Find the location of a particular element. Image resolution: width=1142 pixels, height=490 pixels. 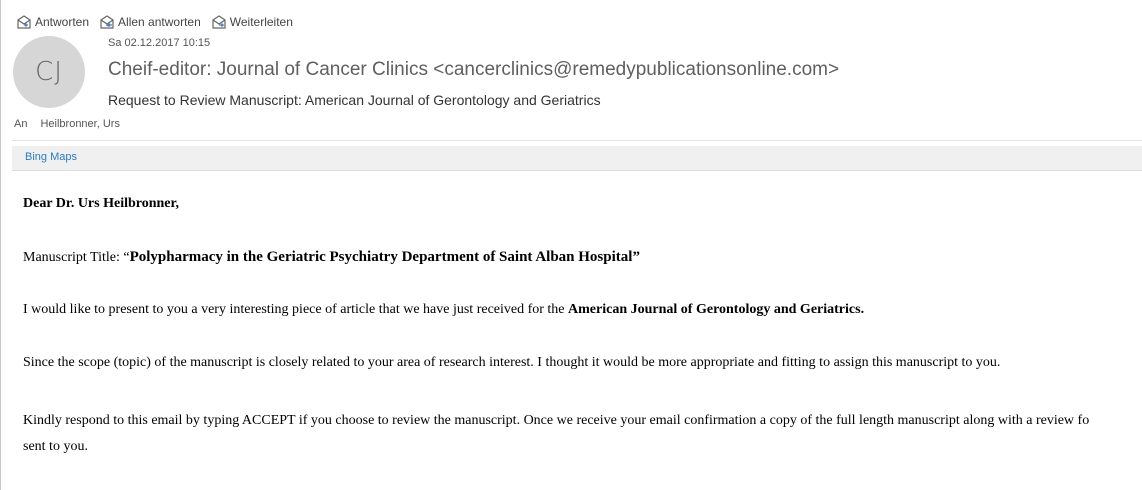

message-toolbar: Antworten Allen antworten Weiterleiten is located at coordinates (159, 22).